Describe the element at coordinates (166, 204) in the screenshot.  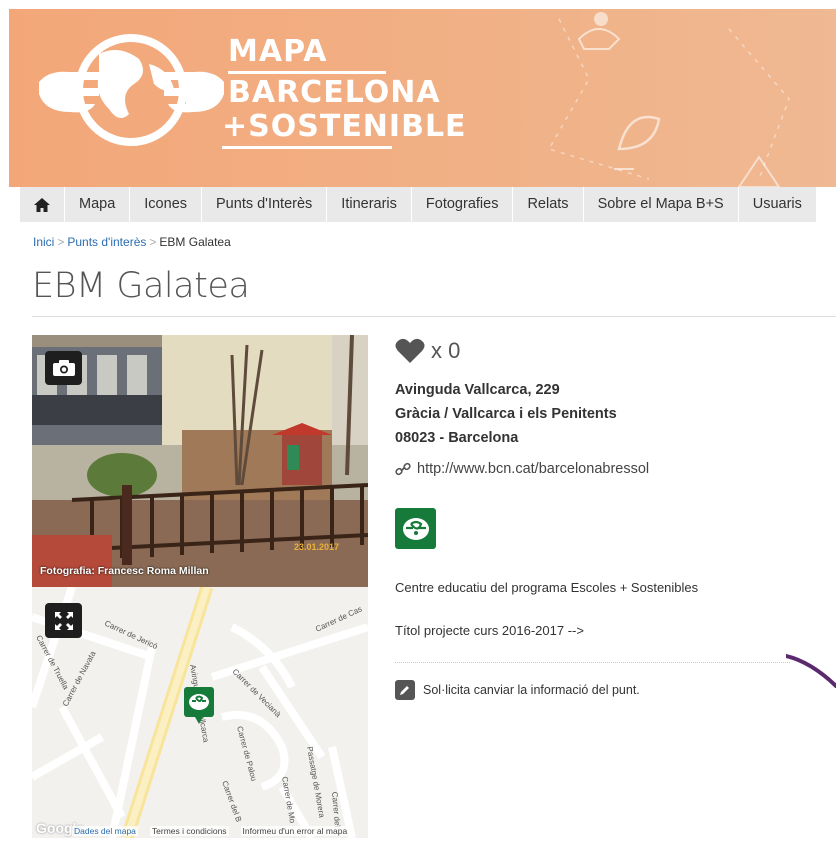
I see `nav-item-icones: Icones` at that location.